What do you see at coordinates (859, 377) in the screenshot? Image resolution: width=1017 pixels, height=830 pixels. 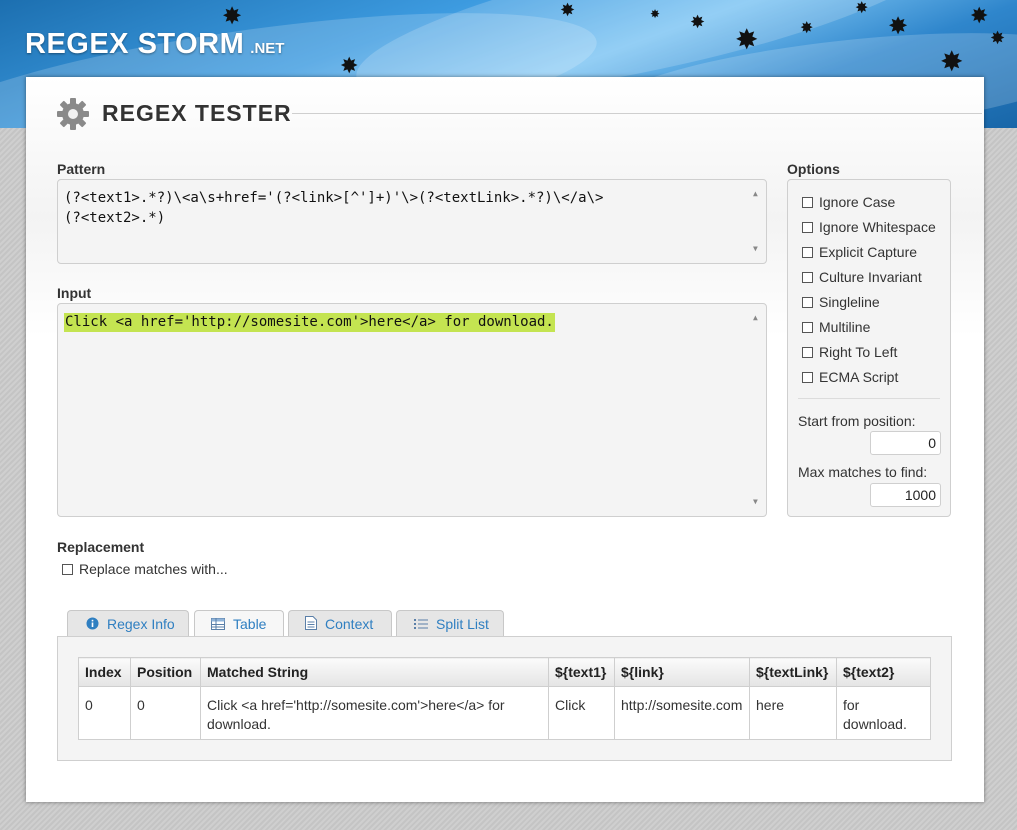 I see `option-label: ECMA Script` at bounding box center [859, 377].